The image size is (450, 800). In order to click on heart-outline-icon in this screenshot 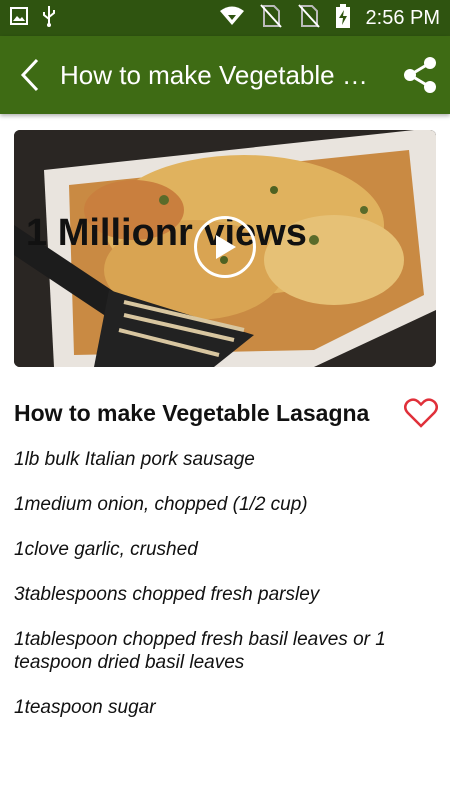, I will do `click(421, 413)`.